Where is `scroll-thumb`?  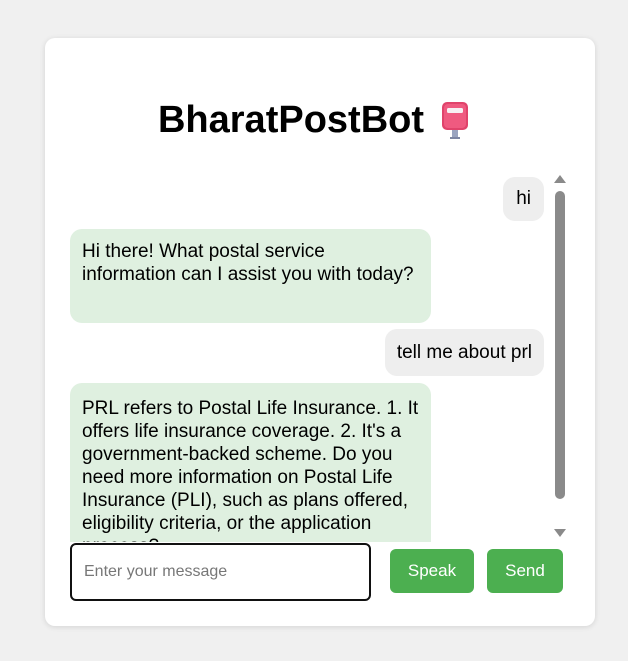
scroll-thumb is located at coordinates (560, 345).